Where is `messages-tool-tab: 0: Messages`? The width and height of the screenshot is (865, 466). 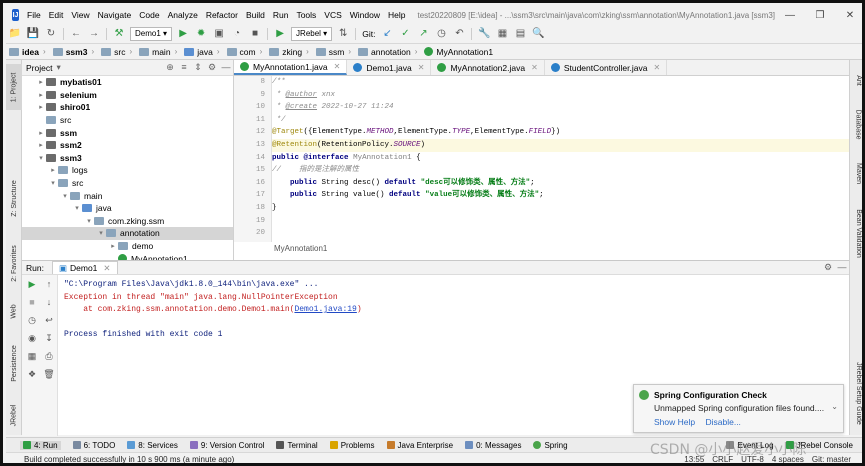
messages-tool-tab: 0: Messages is located at coordinates (493, 445).